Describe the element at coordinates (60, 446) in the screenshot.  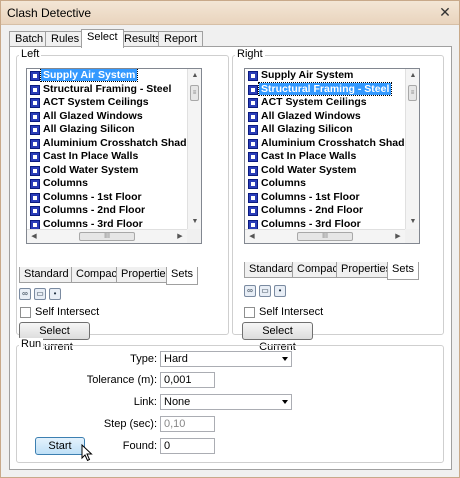
I see `start-button: Start` at that location.